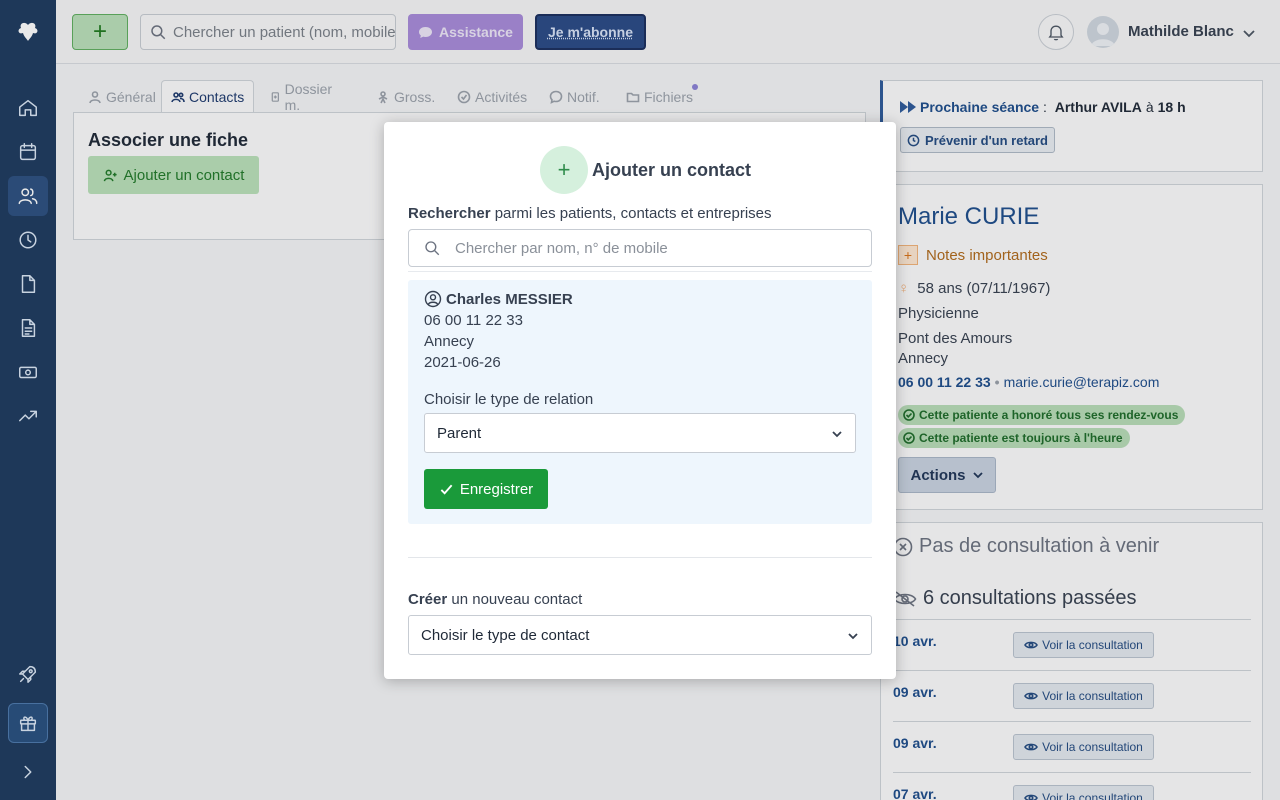 This screenshot has width=1280, height=800. Describe the element at coordinates (449, 341) in the screenshot. I see `result-city: Annecy` at that location.